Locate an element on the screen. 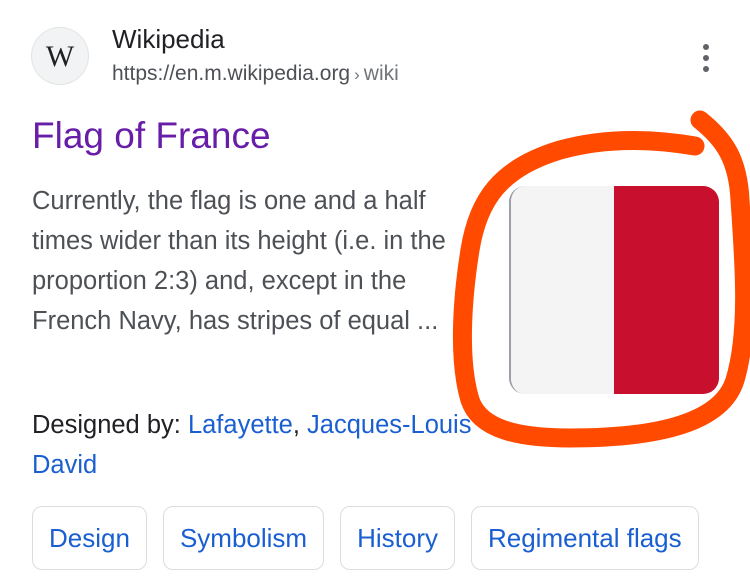 Image resolution: width=750 pixels, height=584 pixels. site-name: Wikipedia is located at coordinates (168, 39).